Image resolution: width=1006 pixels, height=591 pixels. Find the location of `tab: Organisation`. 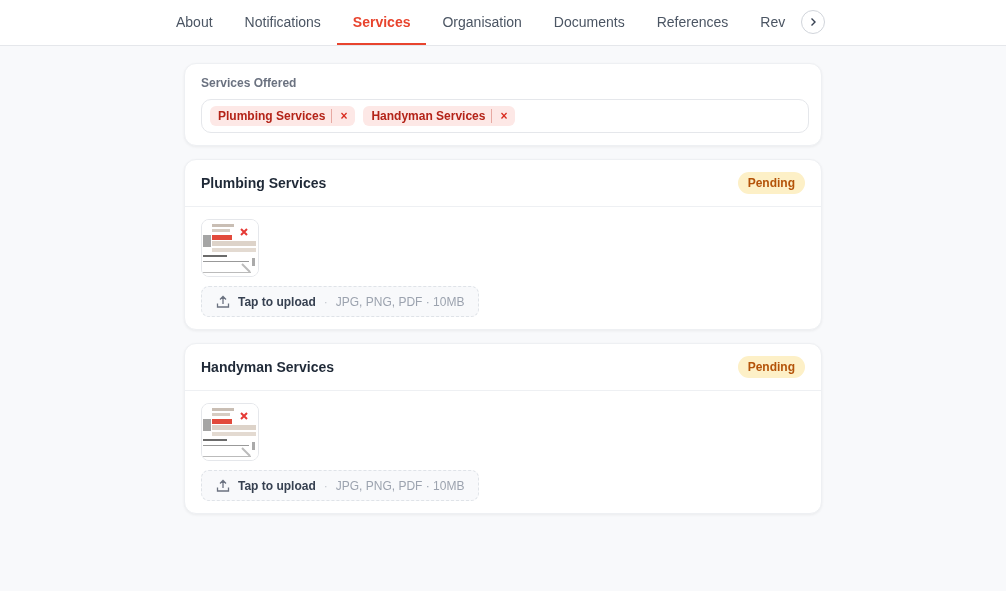

tab: Organisation is located at coordinates (482, 22).